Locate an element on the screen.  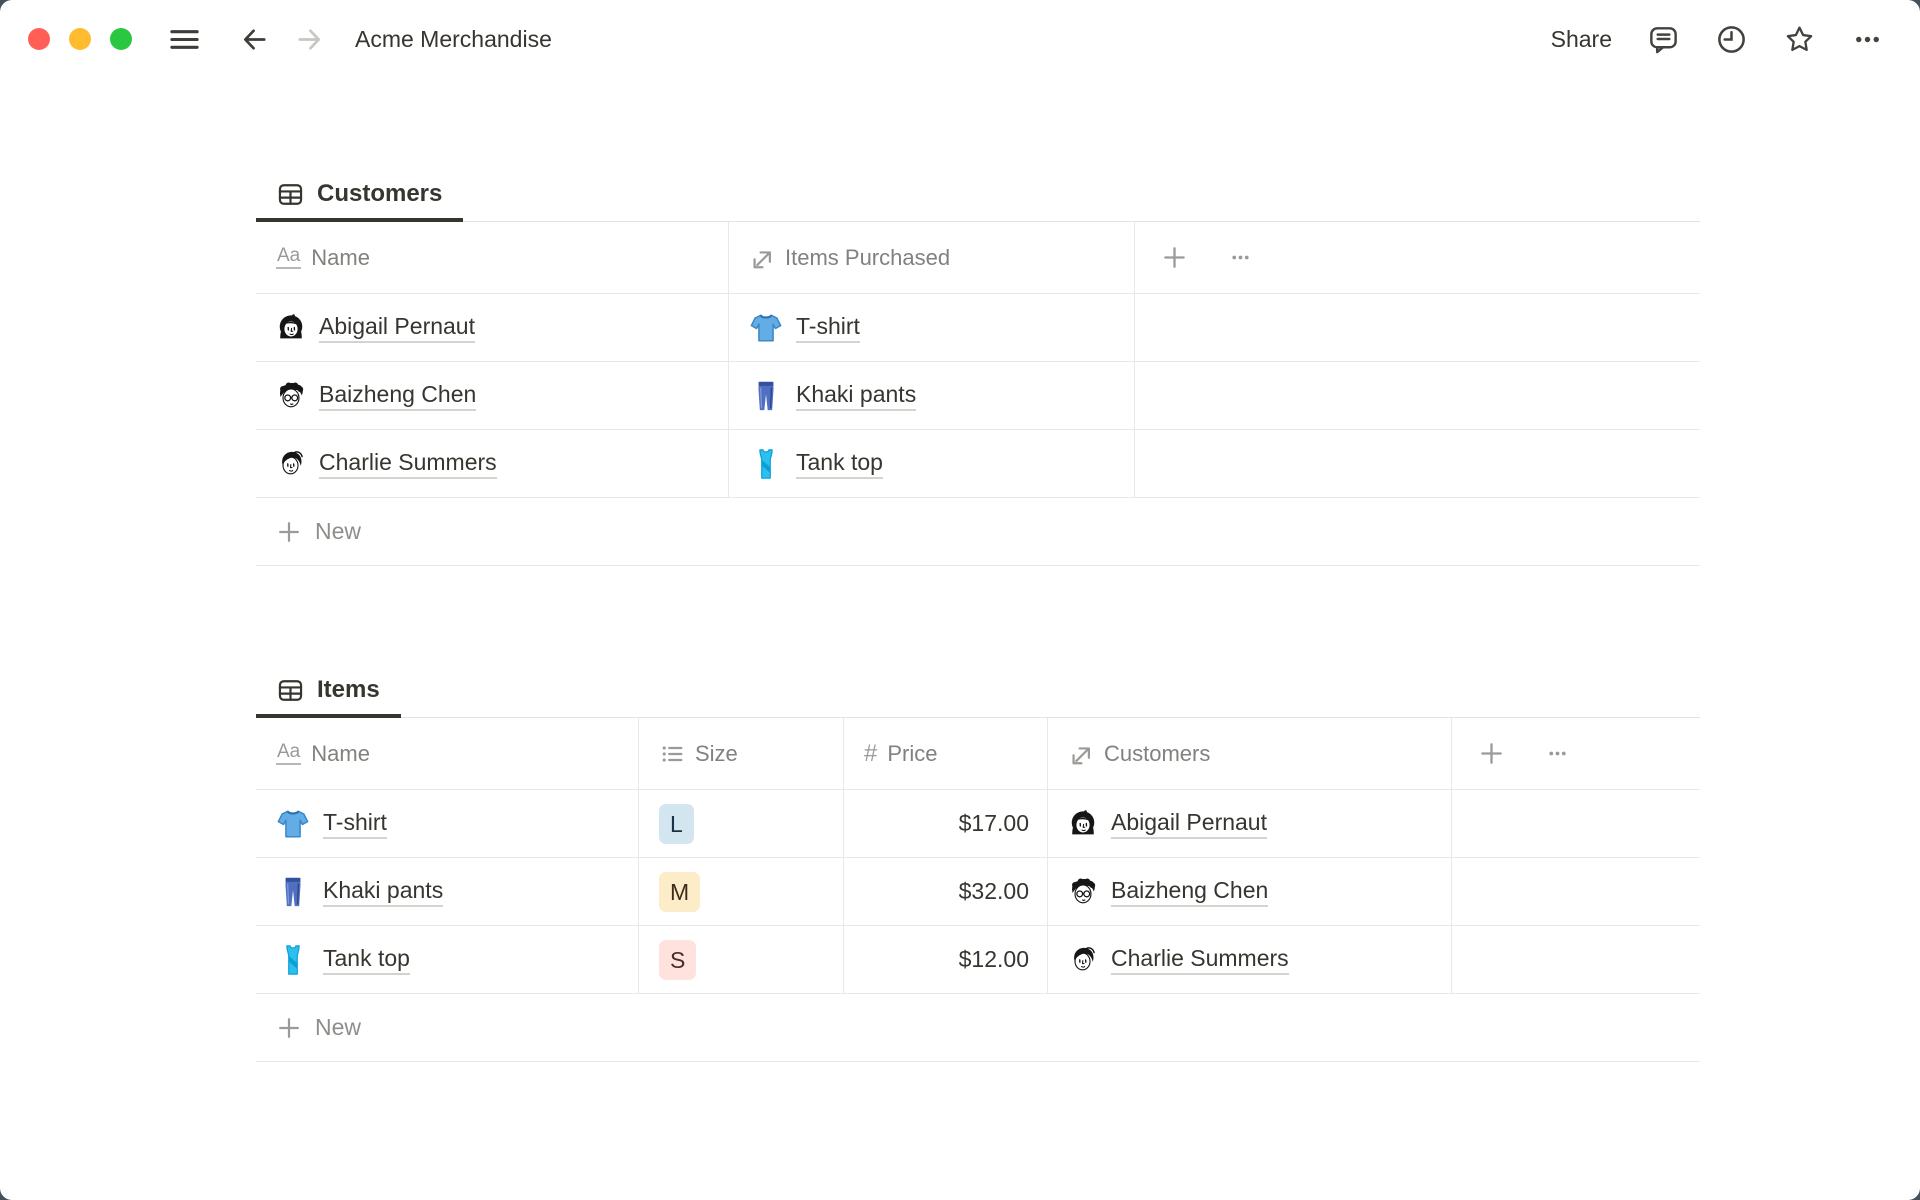
page-link: Charlie Summers is located at coordinates (408, 464).